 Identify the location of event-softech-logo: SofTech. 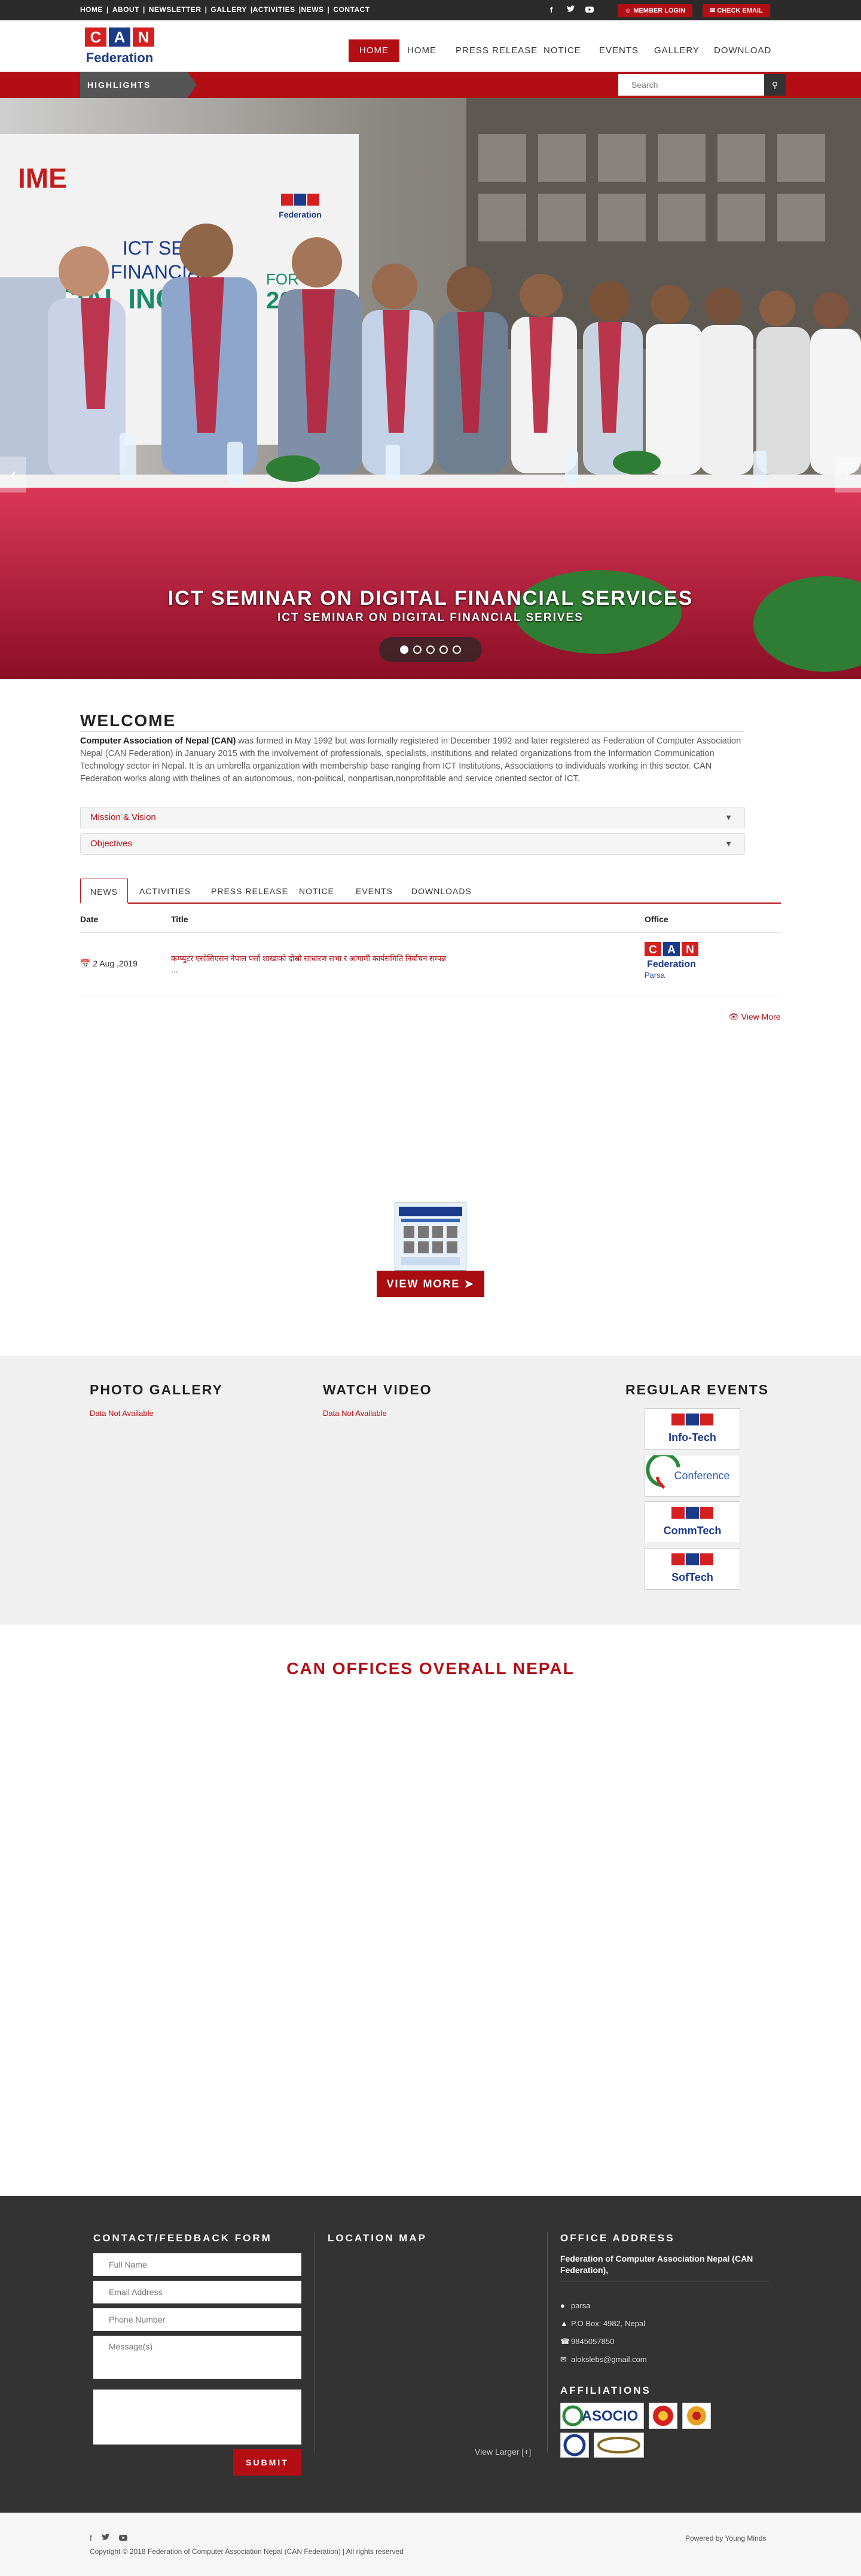
(692, 1569).